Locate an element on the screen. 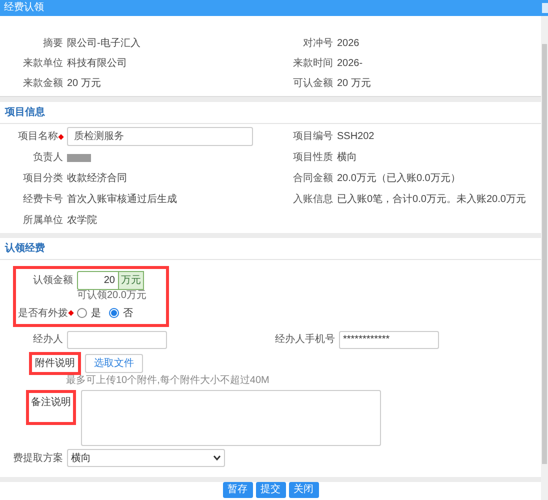 Image resolution: width=548 pixels, height=500 pixels. plan-select: 横向 is located at coordinates (146, 458).